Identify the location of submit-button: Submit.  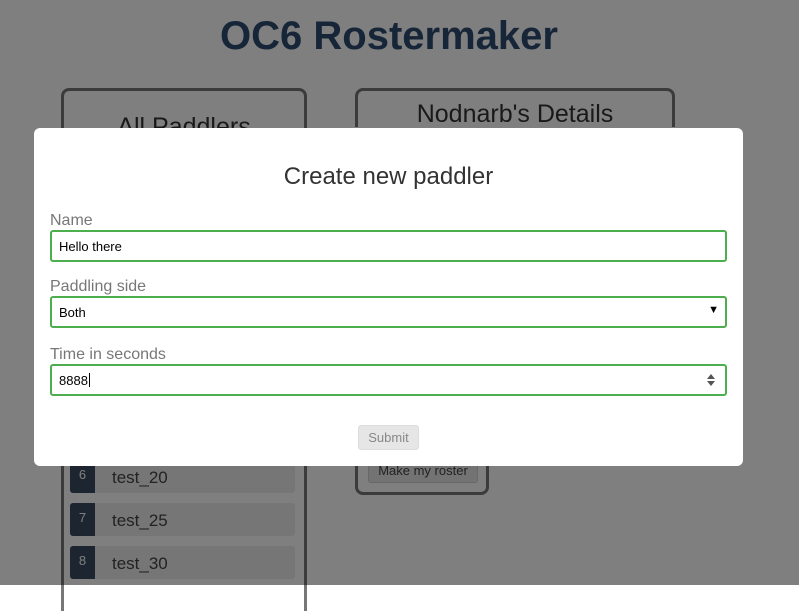
(388, 437).